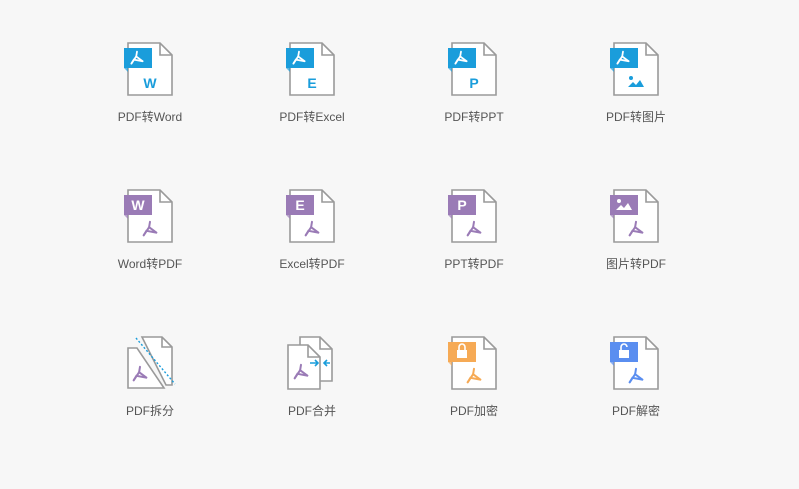  Describe the element at coordinates (310, 69) in the screenshot. I see `pdf-to-excel-icon: E` at that location.